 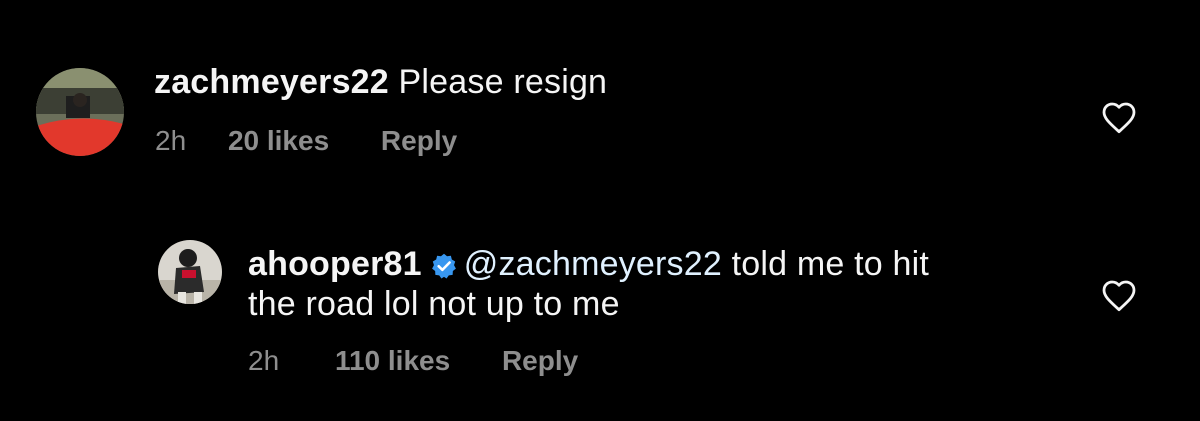 I want to click on username: zachmeyers22, so click(x=271, y=82).